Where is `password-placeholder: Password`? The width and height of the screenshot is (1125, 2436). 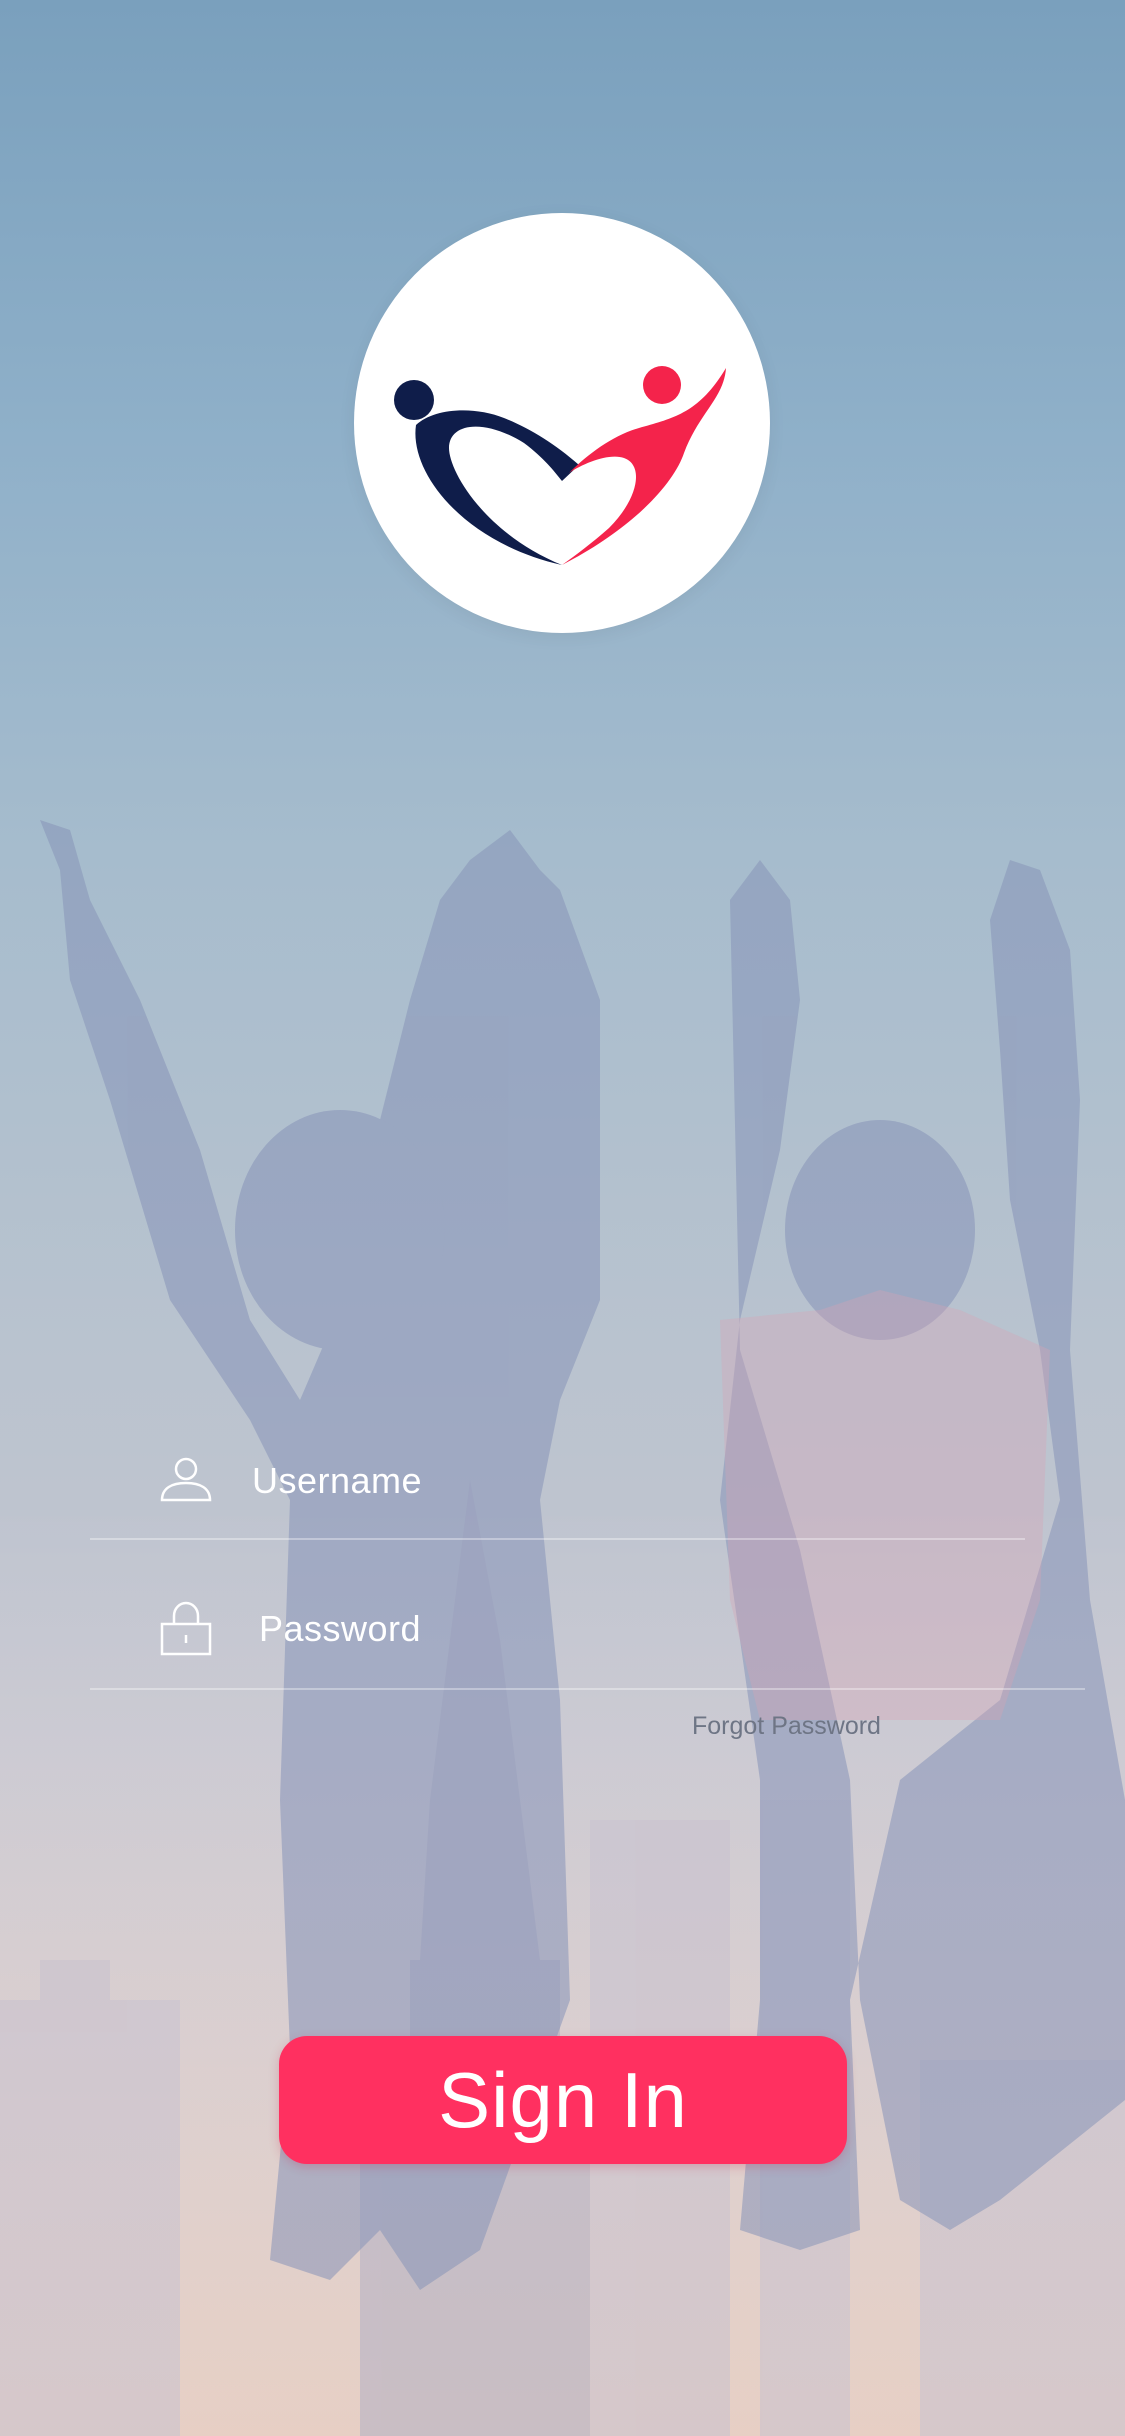
password-placeholder: Password is located at coordinates (340, 1628).